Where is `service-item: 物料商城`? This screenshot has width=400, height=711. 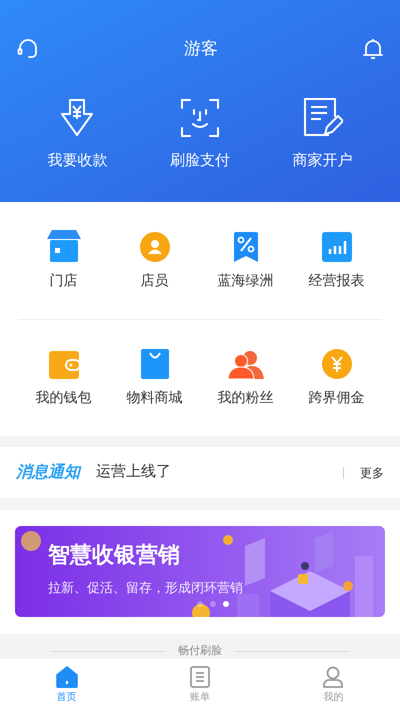 service-item: 物料商城 is located at coordinates (154, 377).